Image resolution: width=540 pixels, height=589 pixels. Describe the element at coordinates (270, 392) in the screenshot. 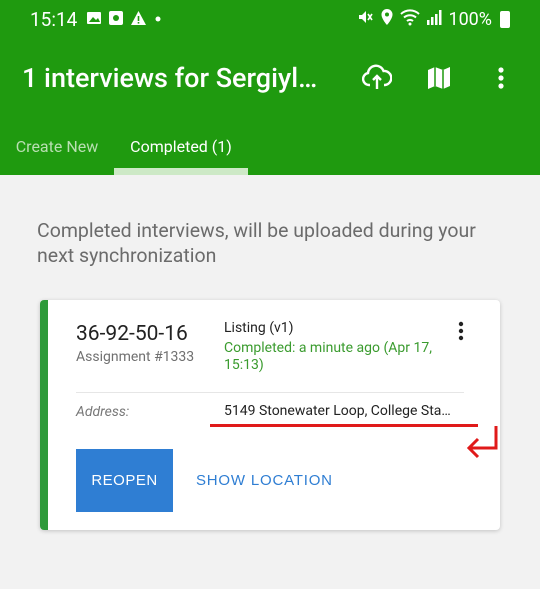

I see `card-divider` at that location.